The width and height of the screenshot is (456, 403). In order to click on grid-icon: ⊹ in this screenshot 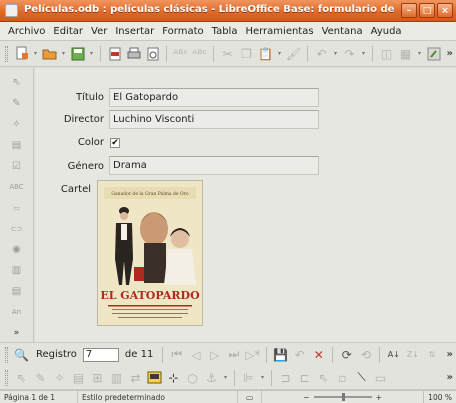, I will do `click(173, 377)`.